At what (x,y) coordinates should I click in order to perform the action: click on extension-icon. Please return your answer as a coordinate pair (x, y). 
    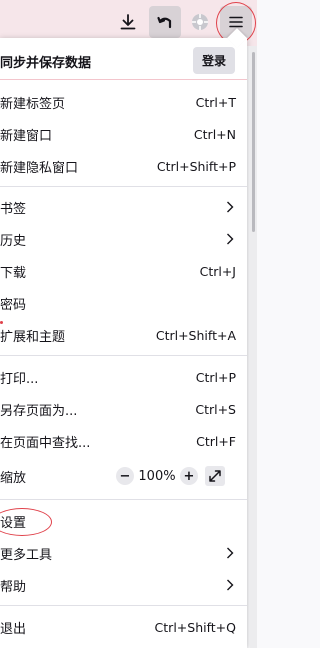
    Looking at the image, I should click on (200, 22).